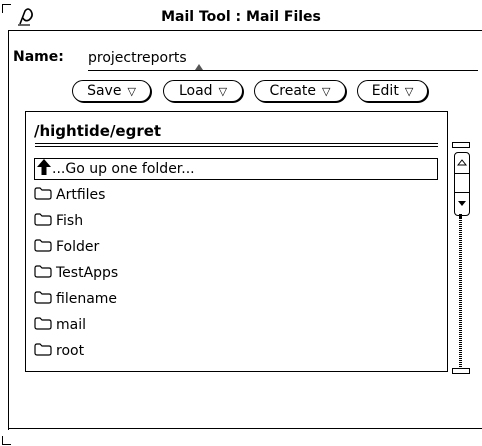 This screenshot has height=446, width=482. What do you see at coordinates (245, 428) in the screenshot?
I see `window-footer-divider` at bounding box center [245, 428].